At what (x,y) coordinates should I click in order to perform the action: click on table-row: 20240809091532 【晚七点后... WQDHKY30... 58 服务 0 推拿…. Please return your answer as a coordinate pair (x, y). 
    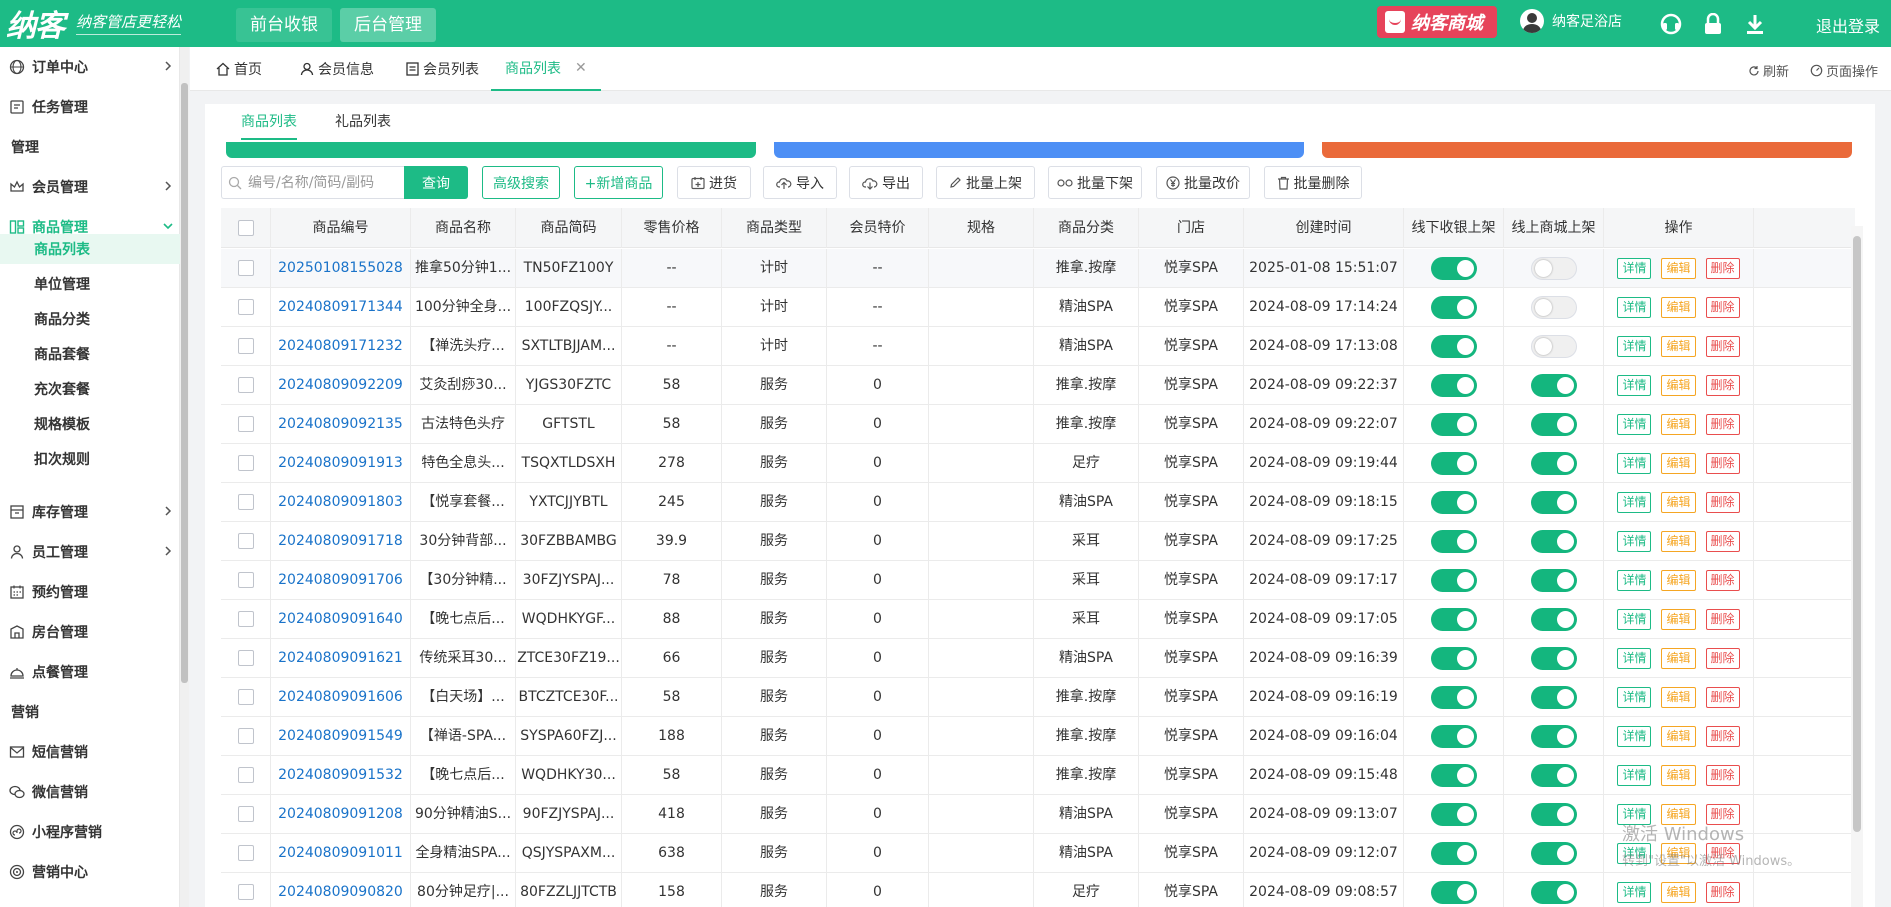
    Looking at the image, I should click on (1038, 775).